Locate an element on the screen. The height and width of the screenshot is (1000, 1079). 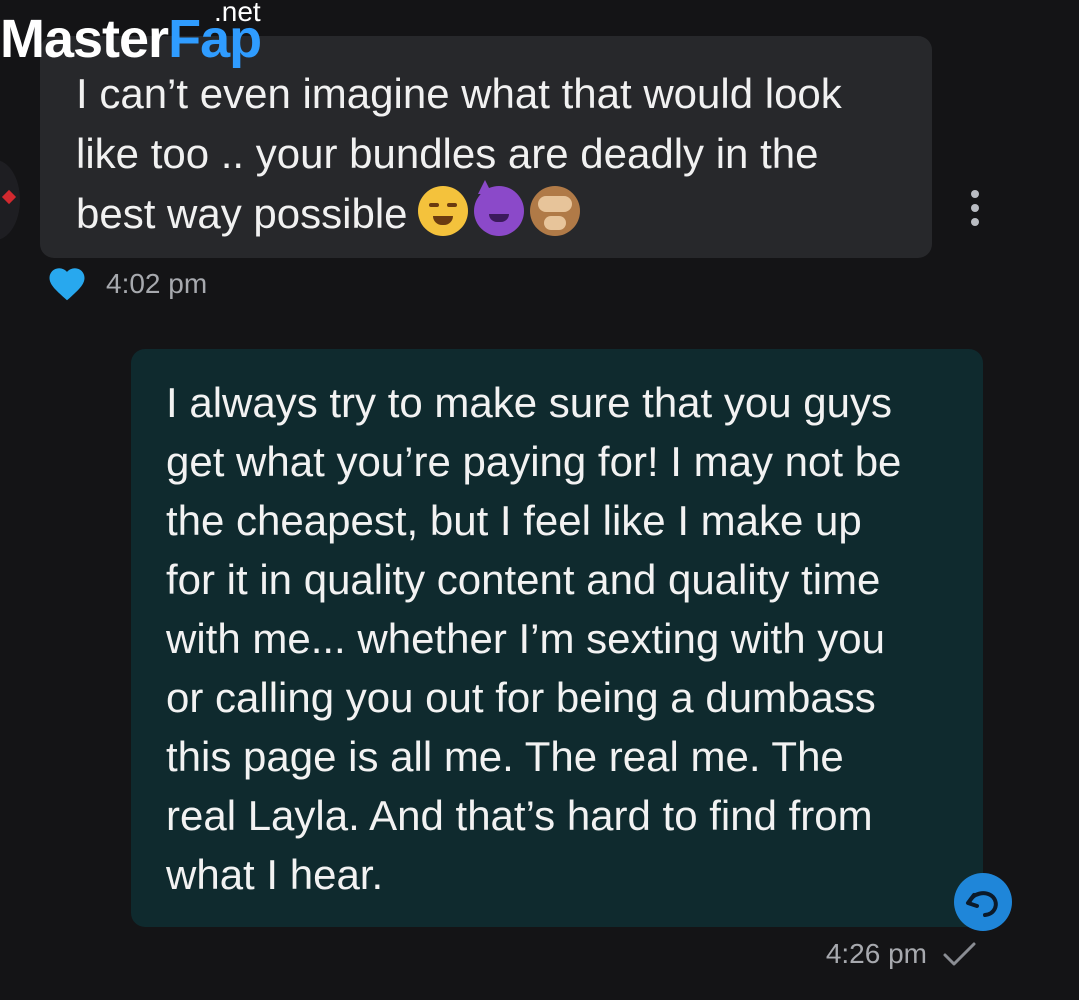
avatar-badge-icon is located at coordinates (9, 197).